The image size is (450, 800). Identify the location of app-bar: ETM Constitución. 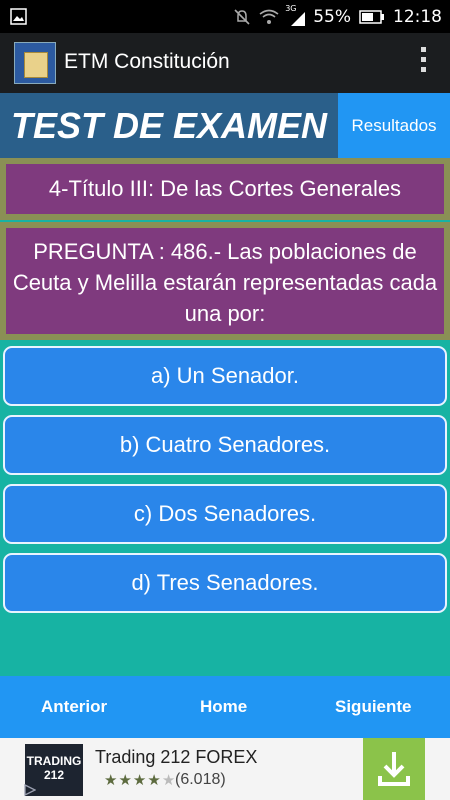
(225, 63).